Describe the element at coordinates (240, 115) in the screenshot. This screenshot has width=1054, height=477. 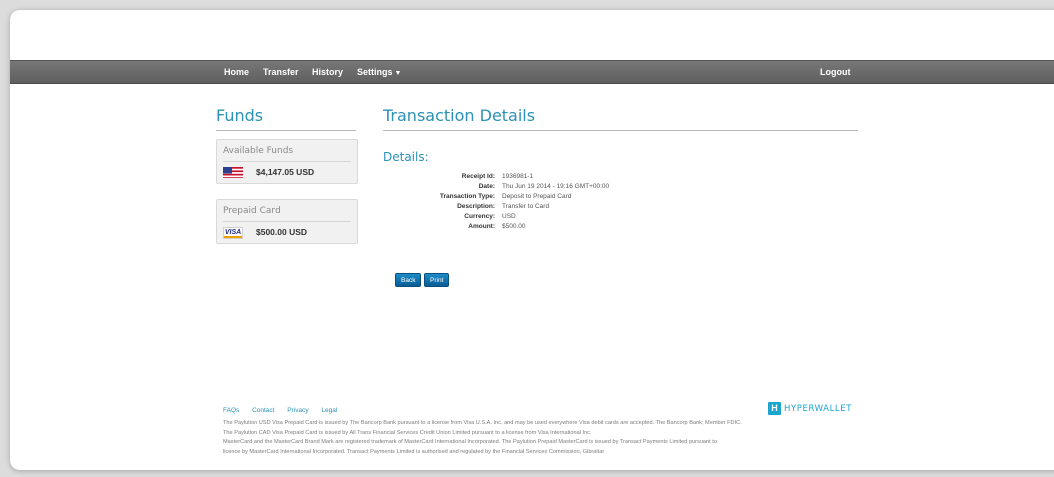
I see `funds-title: Funds` at that location.